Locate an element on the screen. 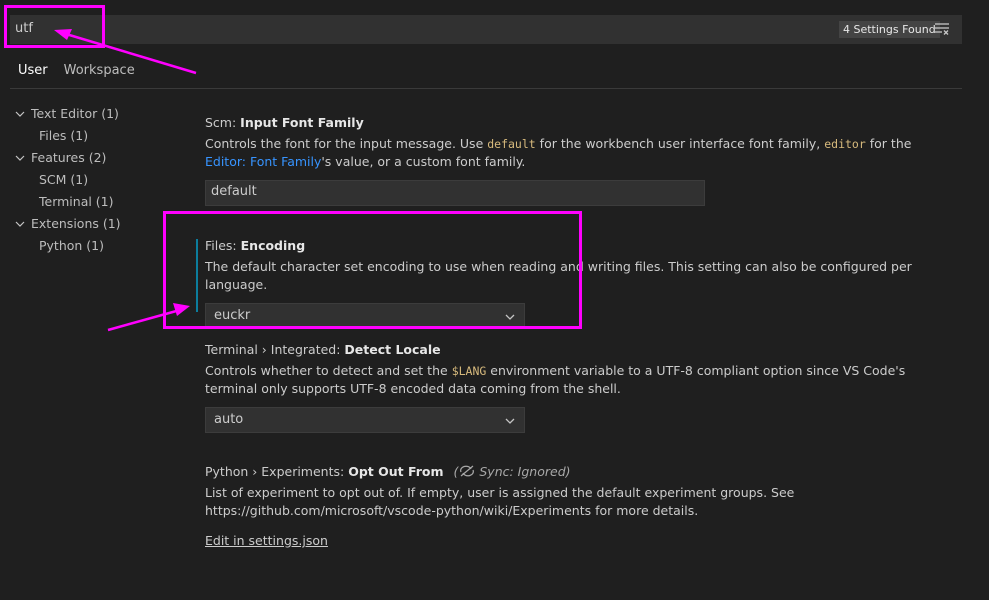 The height and width of the screenshot is (600, 989). tab-workspace: Workspace is located at coordinates (99, 74).